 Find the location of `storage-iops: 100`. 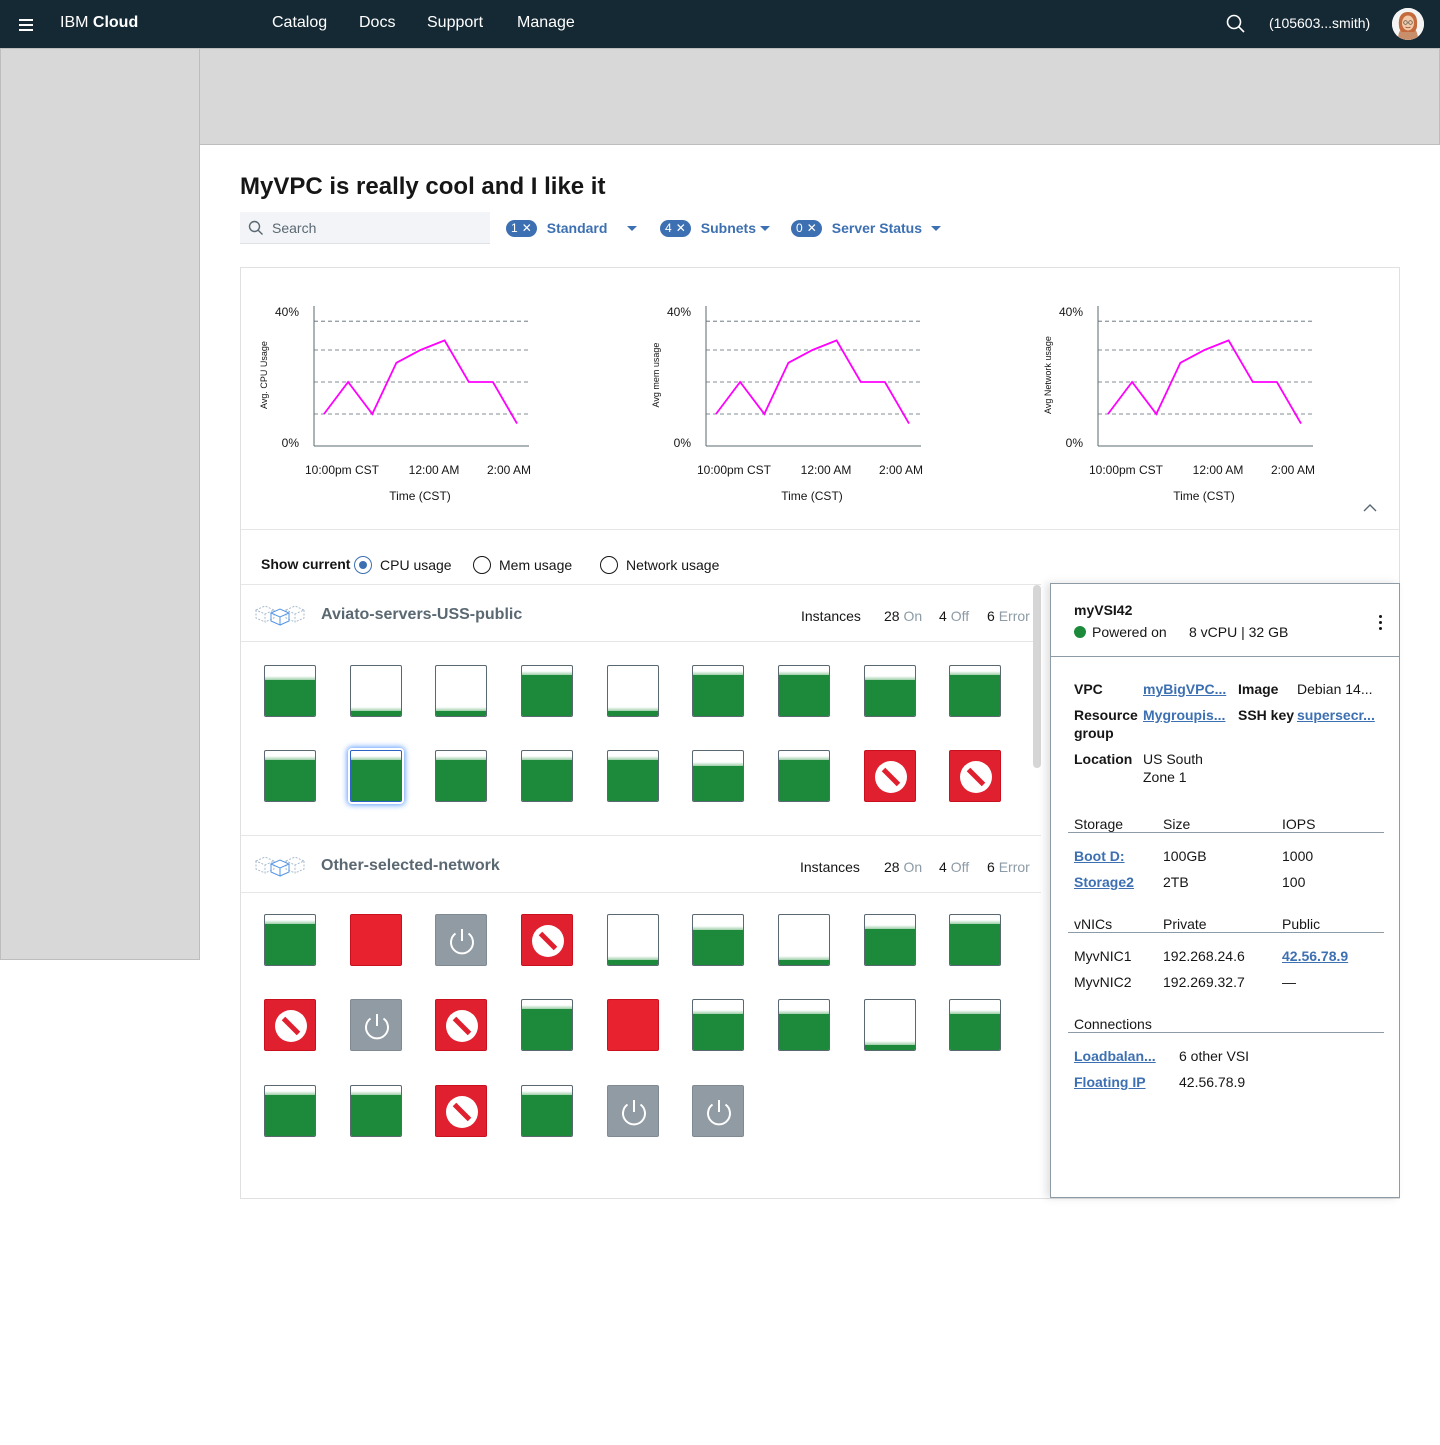

storage-iops: 100 is located at coordinates (1294, 882).